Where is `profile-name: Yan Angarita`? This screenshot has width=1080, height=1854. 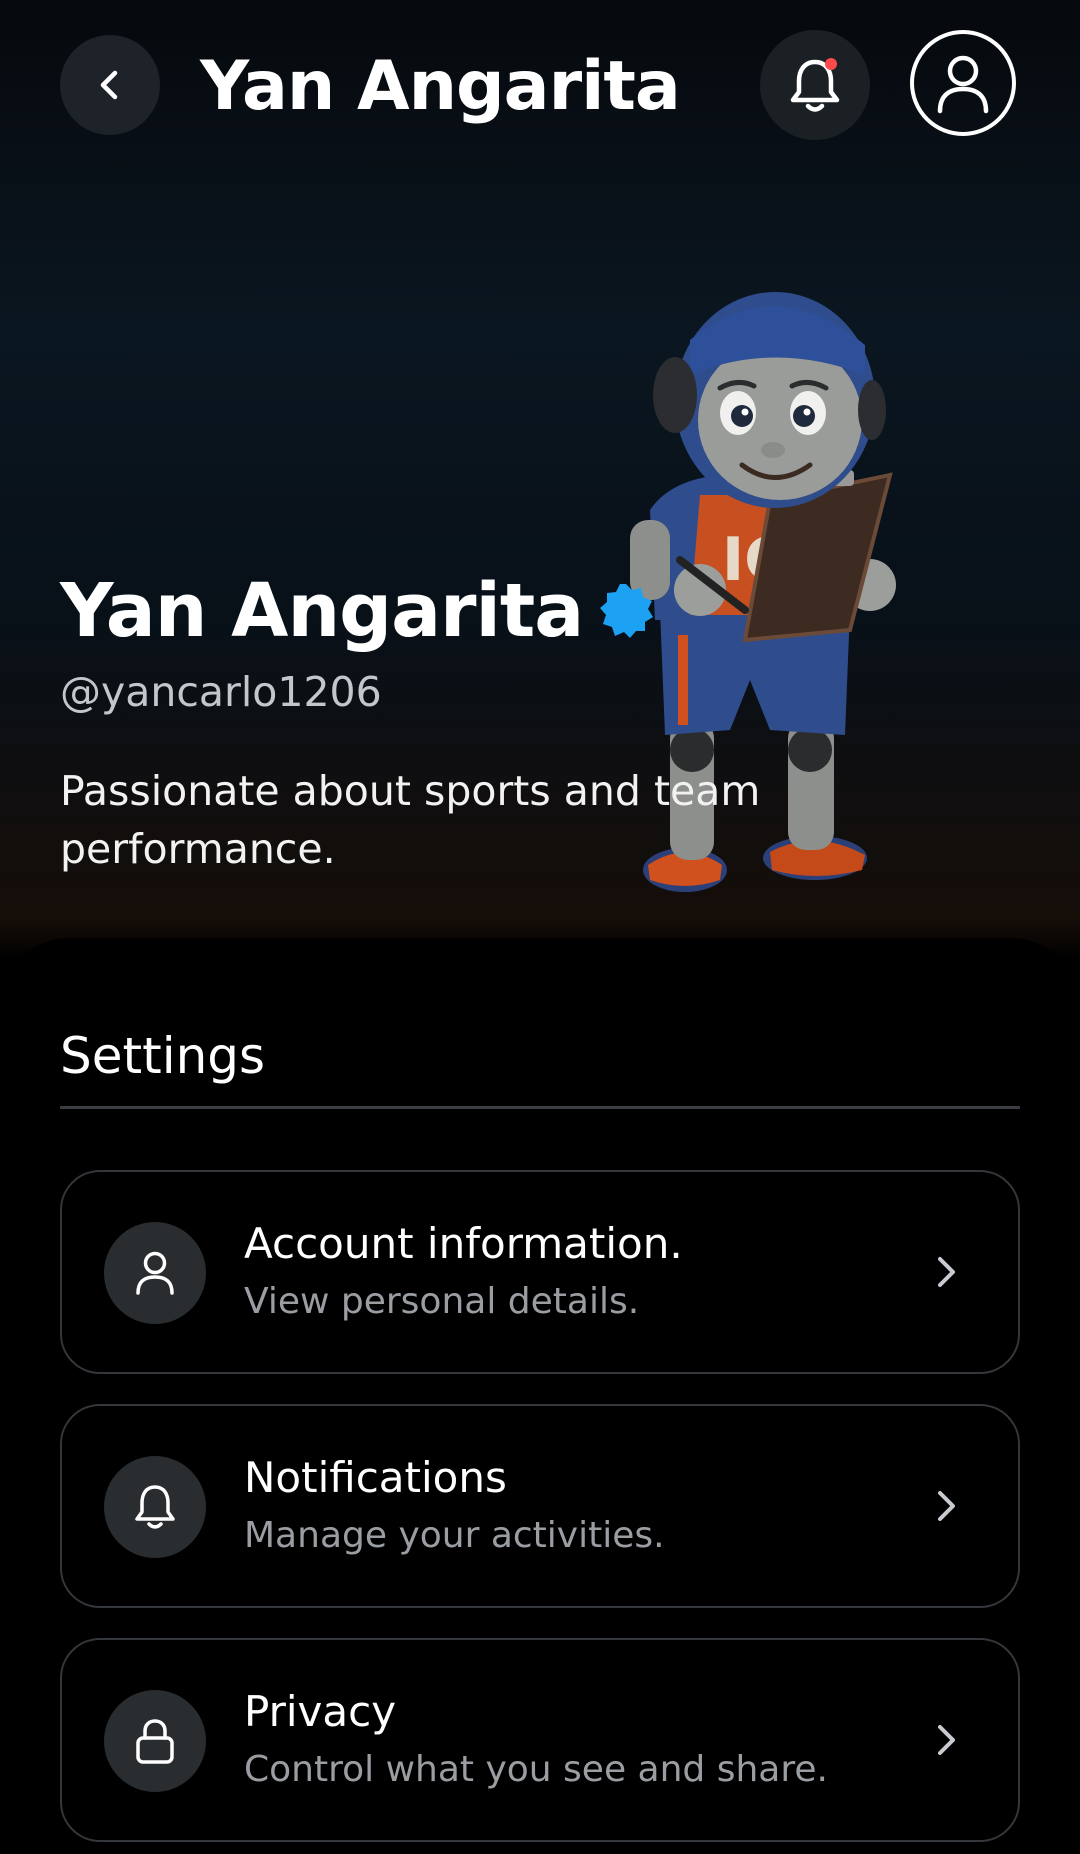
profile-name: Yan Angarita is located at coordinates (322, 611).